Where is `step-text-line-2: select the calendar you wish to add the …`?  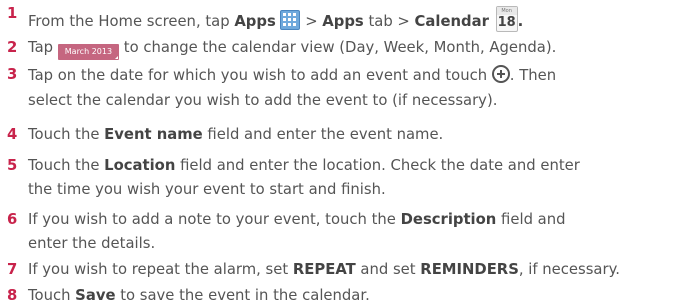 step-text-line-2: select the calendar you wish to add the … is located at coordinates (263, 100).